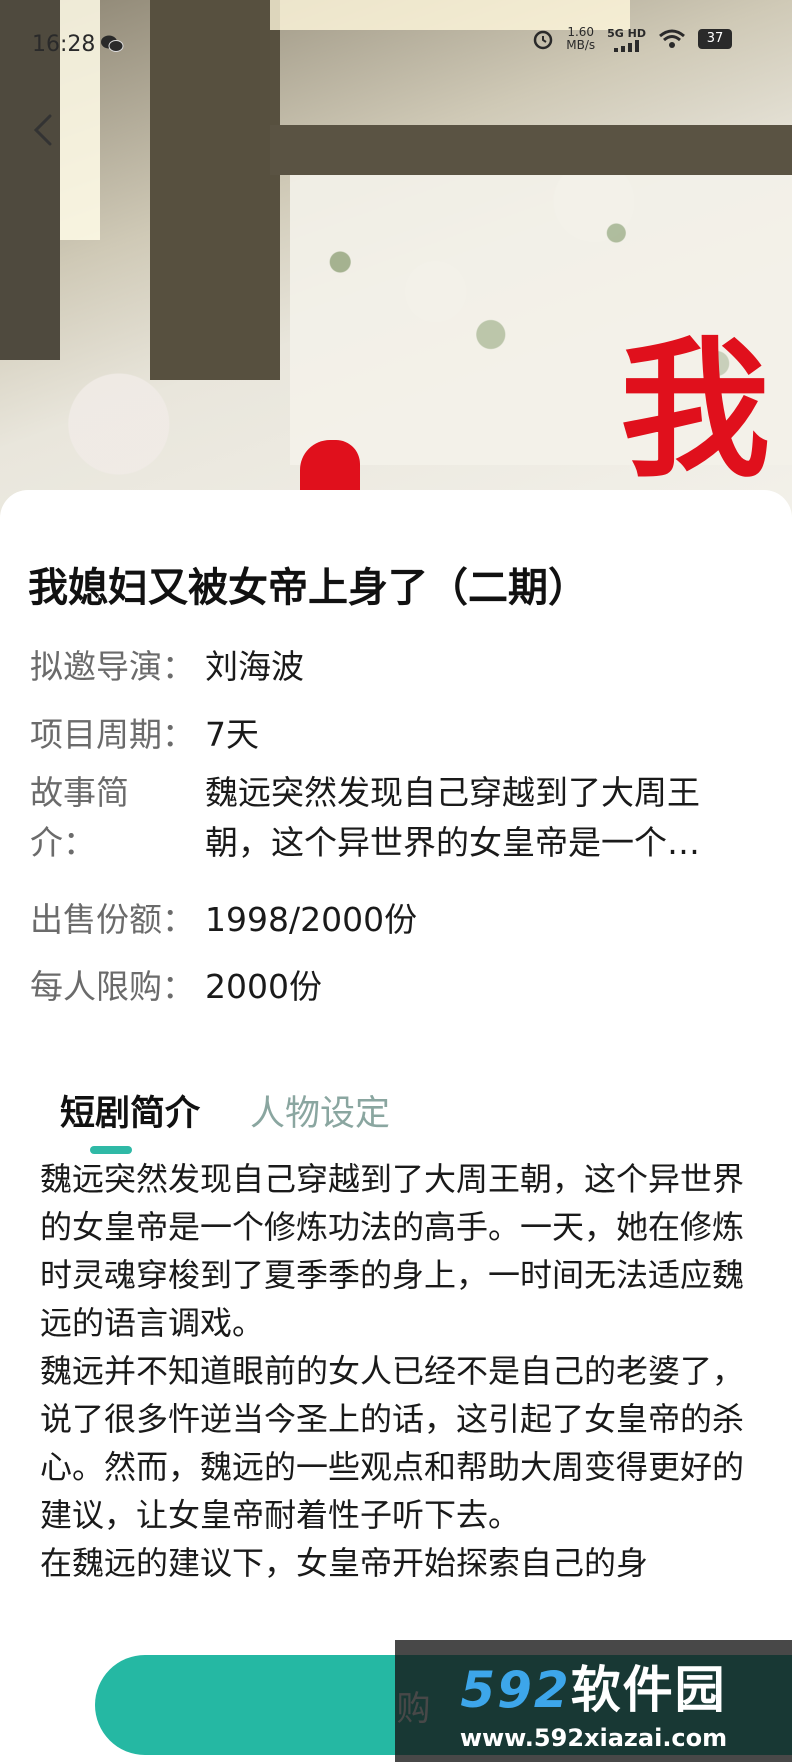 Image resolution: width=792 pixels, height=1762 pixels. What do you see at coordinates (311, 919) in the screenshot?
I see `shares-sold-value: 1998/2000份` at bounding box center [311, 919].